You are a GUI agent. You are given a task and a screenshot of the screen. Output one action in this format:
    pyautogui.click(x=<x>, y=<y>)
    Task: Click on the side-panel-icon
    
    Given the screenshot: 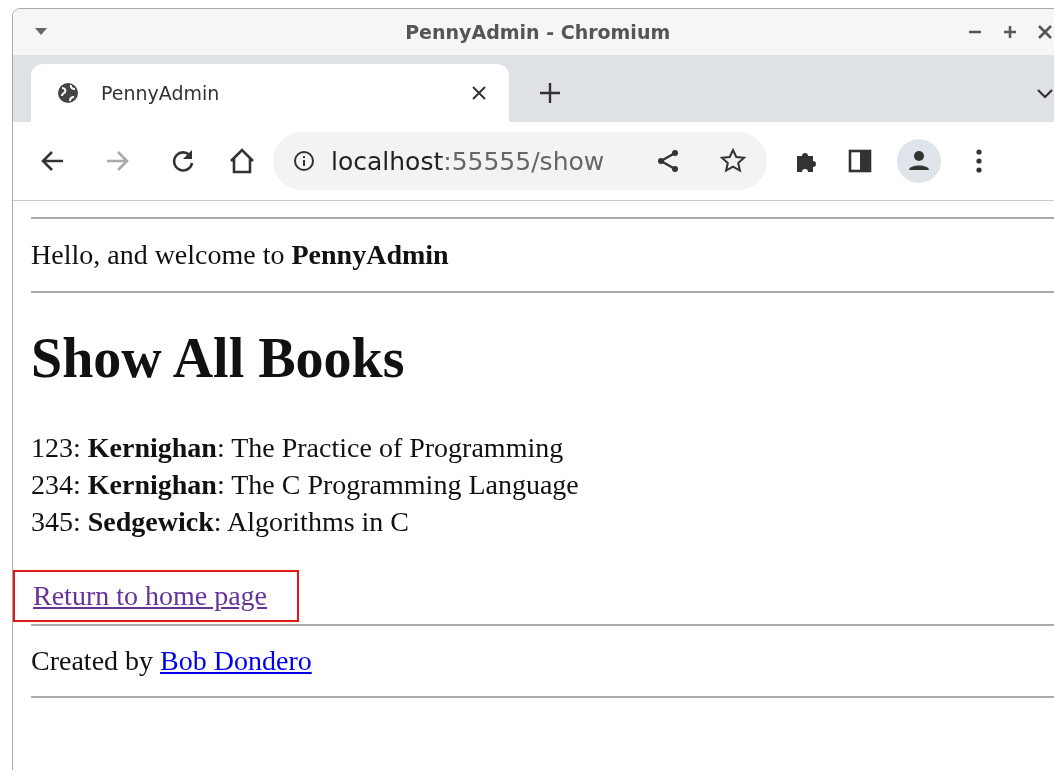 What is the action you would take?
    pyautogui.click(x=860, y=161)
    